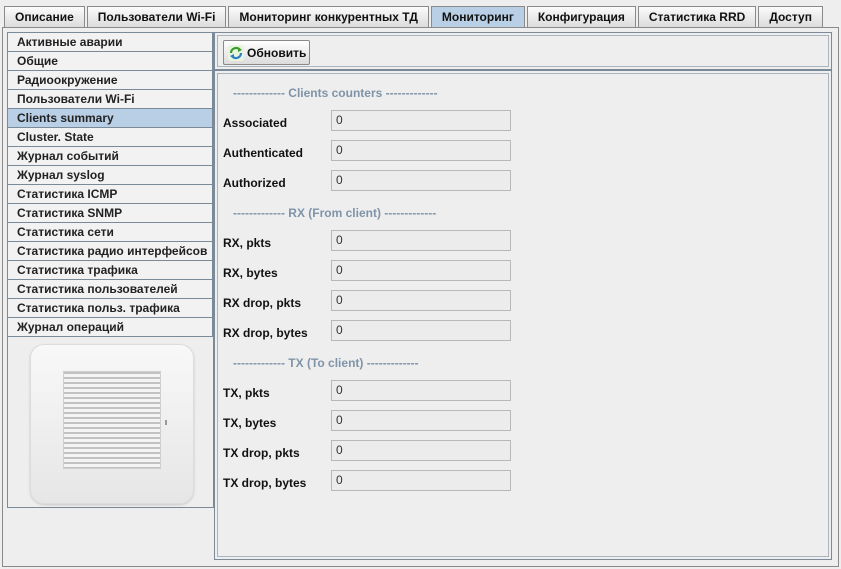 Image resolution: width=841 pixels, height=569 pixels. What do you see at coordinates (110, 175) in the screenshot?
I see `sidebar-item-syslog: Журнал syslog` at bounding box center [110, 175].